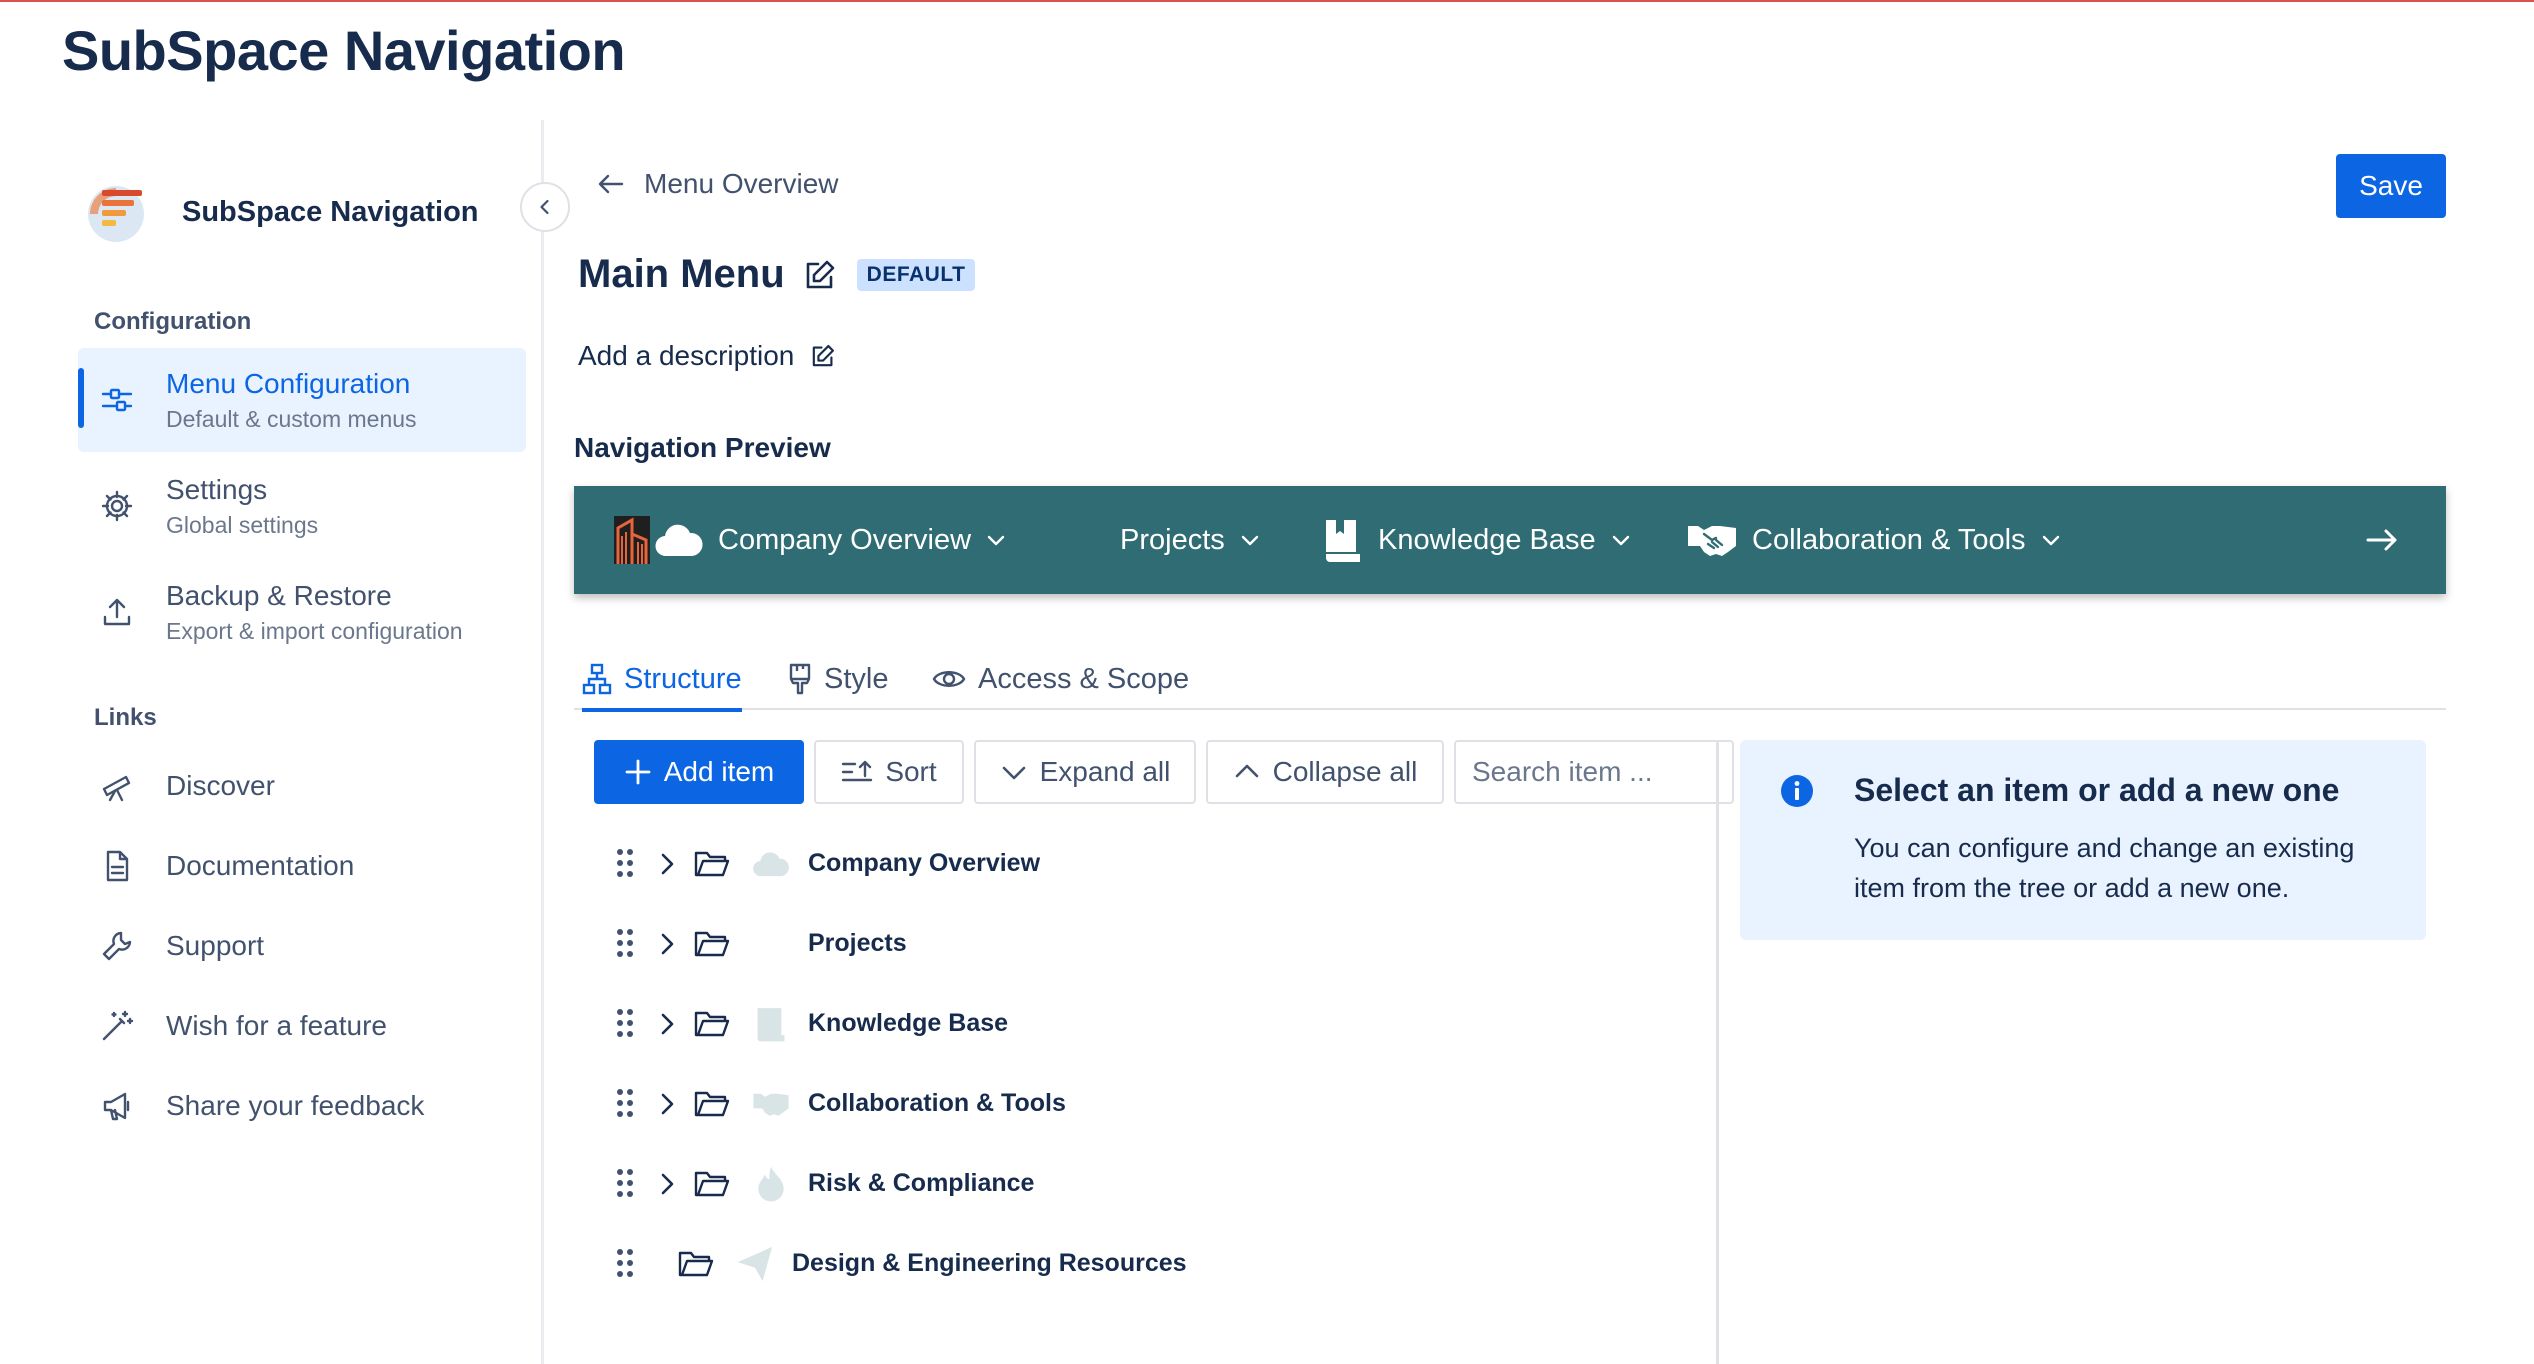 The width and height of the screenshot is (2534, 1364). I want to click on flame-icon, so click(771, 1184).